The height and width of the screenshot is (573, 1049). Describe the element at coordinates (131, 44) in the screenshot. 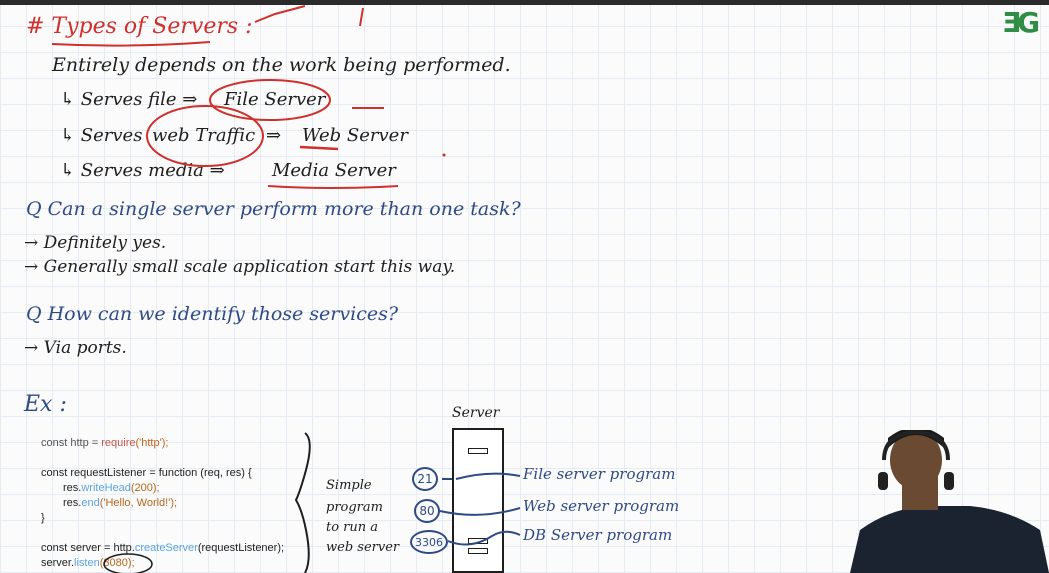

I see `title-underline` at that location.